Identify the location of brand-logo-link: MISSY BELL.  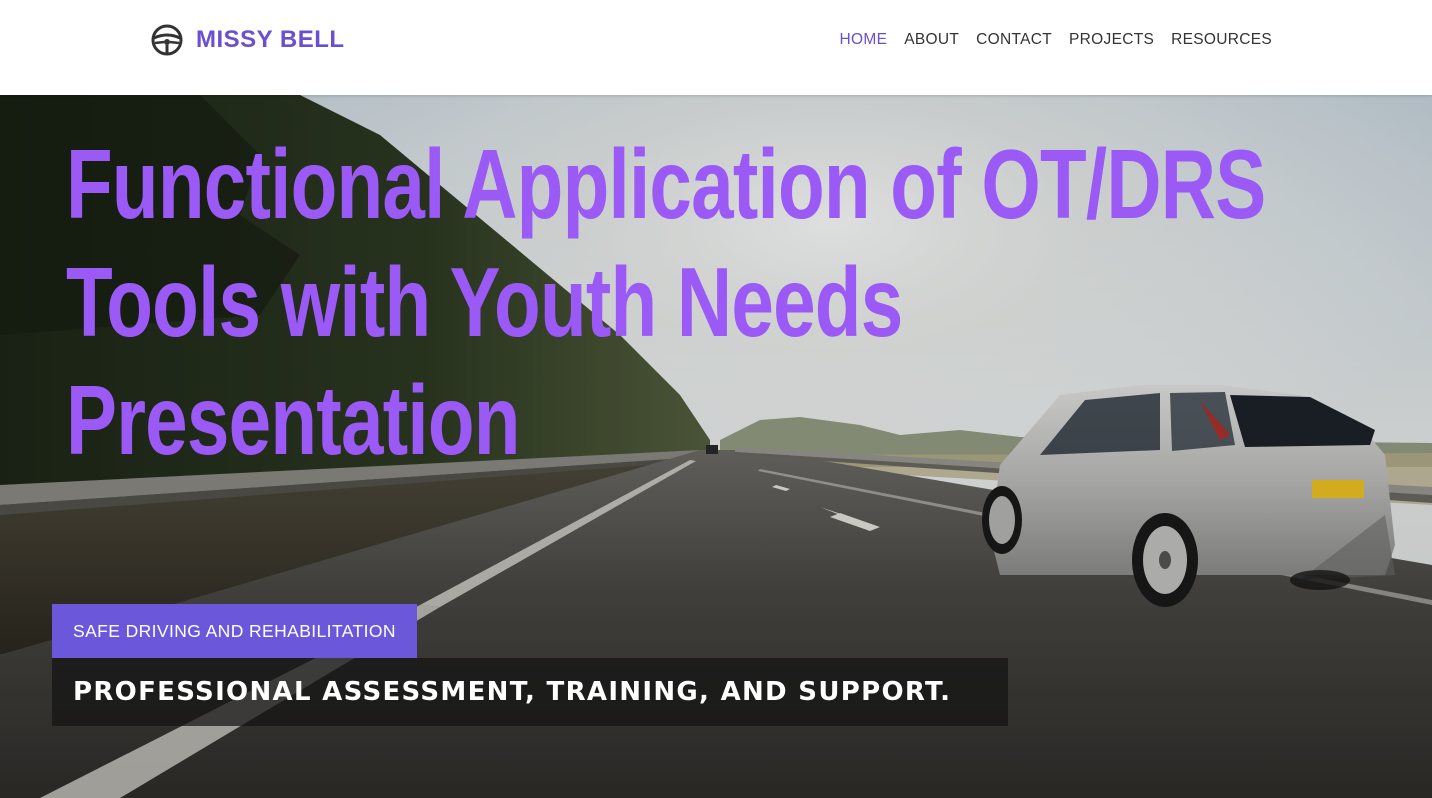
(247, 40).